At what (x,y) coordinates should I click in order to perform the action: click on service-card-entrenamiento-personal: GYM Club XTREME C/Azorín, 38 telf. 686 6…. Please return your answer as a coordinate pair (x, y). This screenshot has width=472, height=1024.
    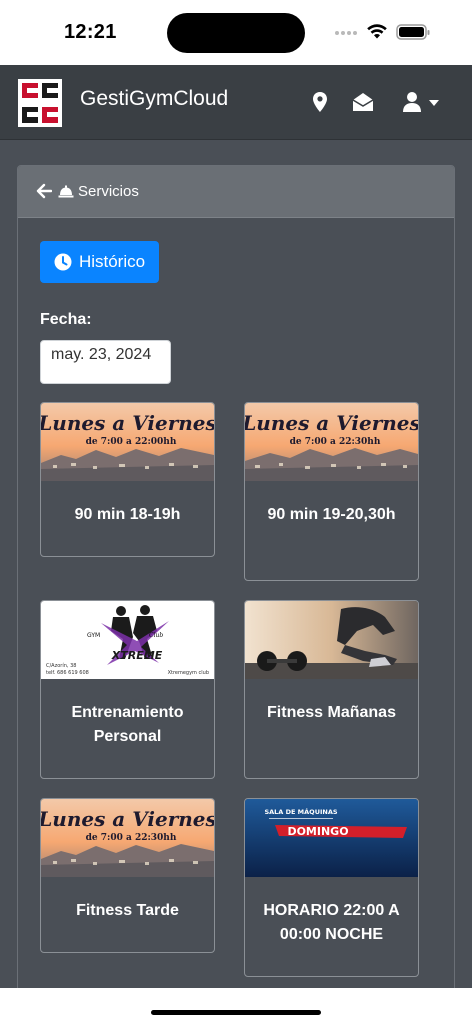
    Looking at the image, I should click on (127, 689).